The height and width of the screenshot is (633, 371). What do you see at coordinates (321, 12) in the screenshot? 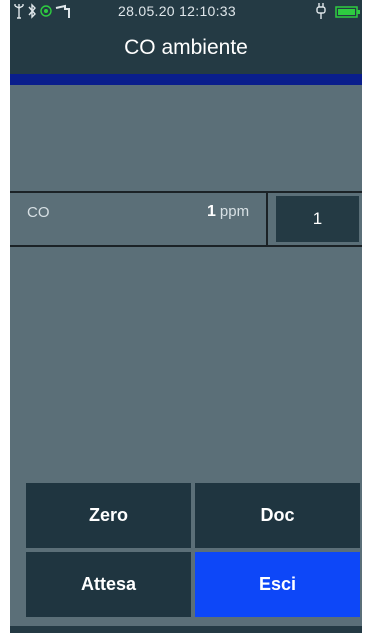
I see `plug-icon` at bounding box center [321, 12].